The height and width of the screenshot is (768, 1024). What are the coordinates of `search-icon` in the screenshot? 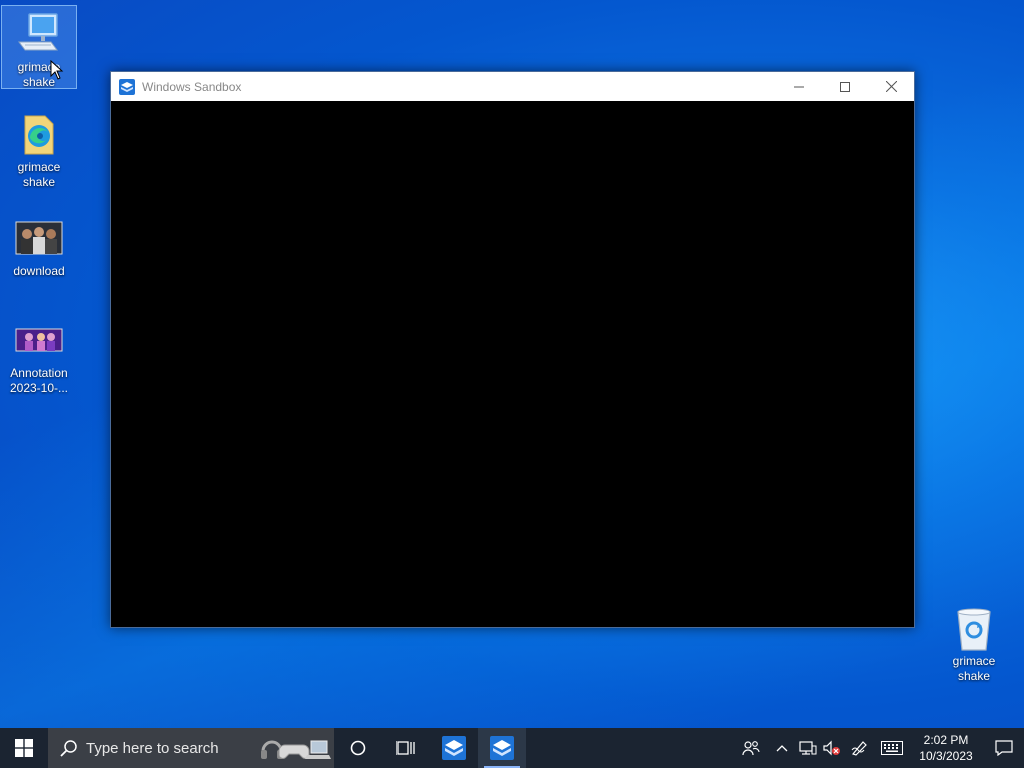 It's located at (68, 748).